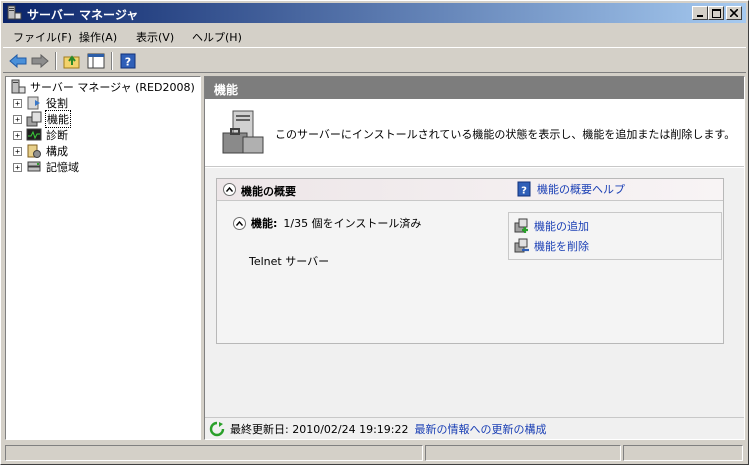 The image size is (749, 465). What do you see at coordinates (470, 190) in the screenshot?
I see `section-header: 機能の概要 ? 機能の概要ヘルプ` at bounding box center [470, 190].